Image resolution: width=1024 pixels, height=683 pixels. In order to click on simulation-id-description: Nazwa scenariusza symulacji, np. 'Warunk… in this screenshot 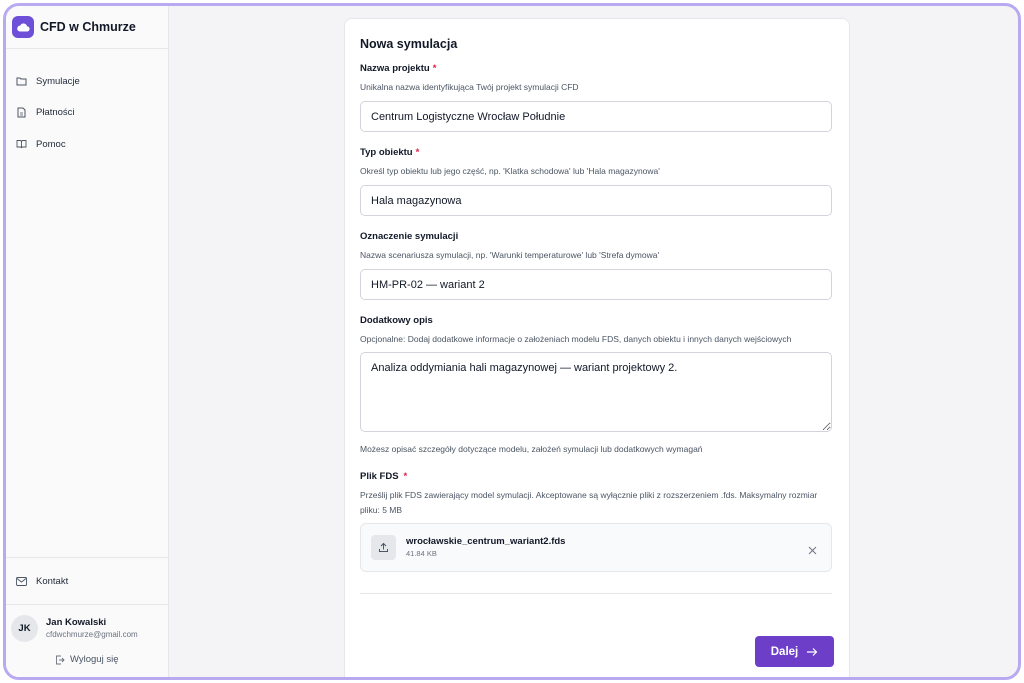, I will do `click(510, 255)`.